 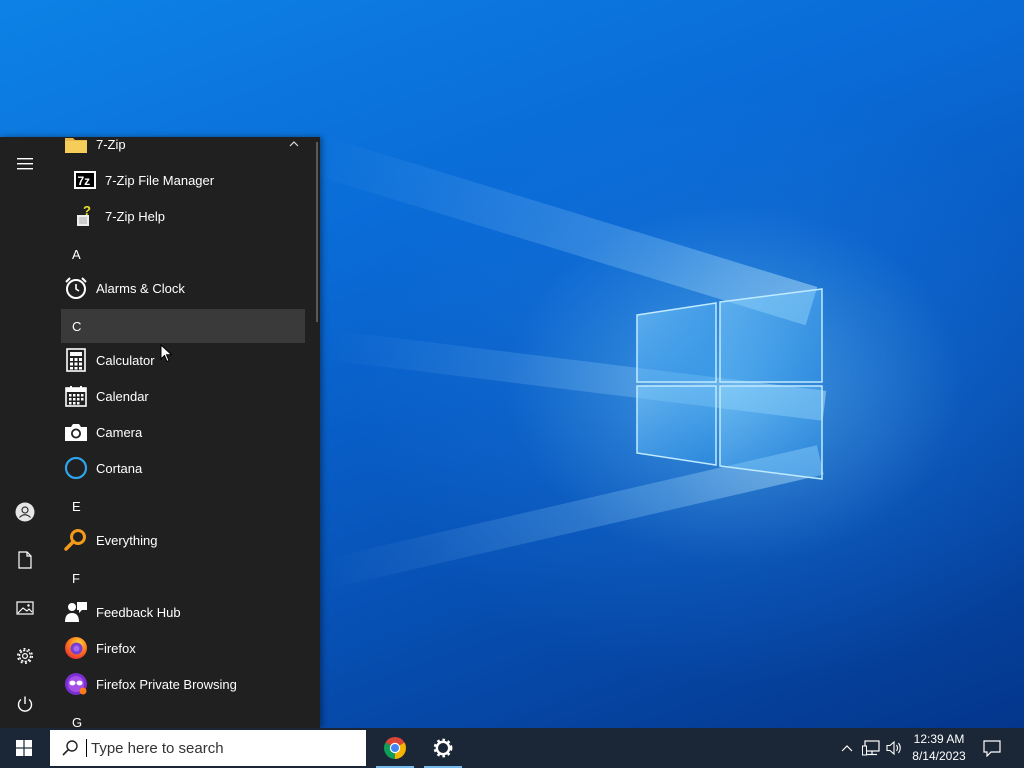 I want to click on taskbar-chrome-button, so click(x=395, y=748).